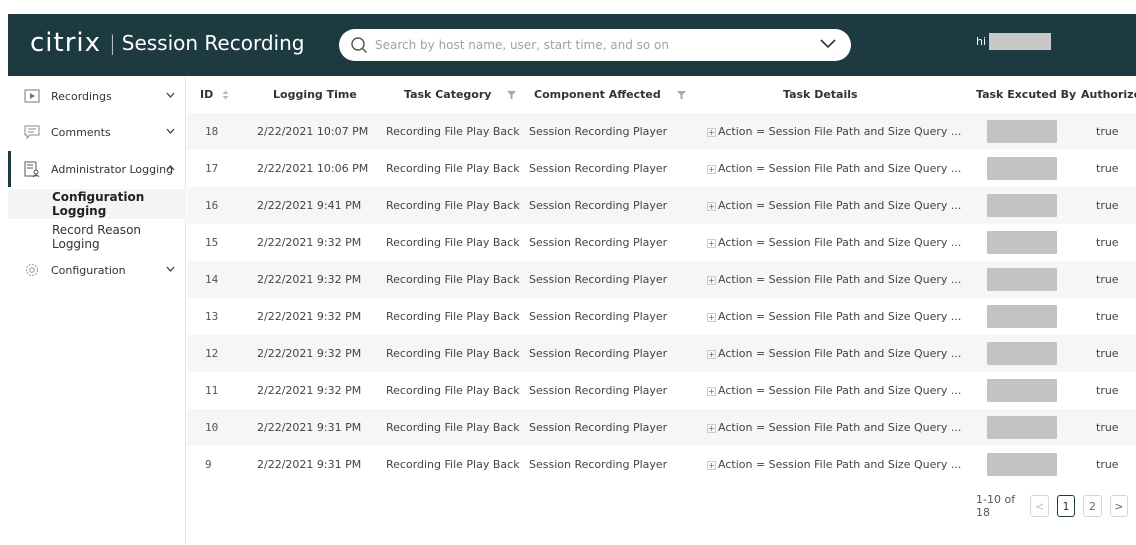  I want to click on cell-id: 9, so click(208, 464).